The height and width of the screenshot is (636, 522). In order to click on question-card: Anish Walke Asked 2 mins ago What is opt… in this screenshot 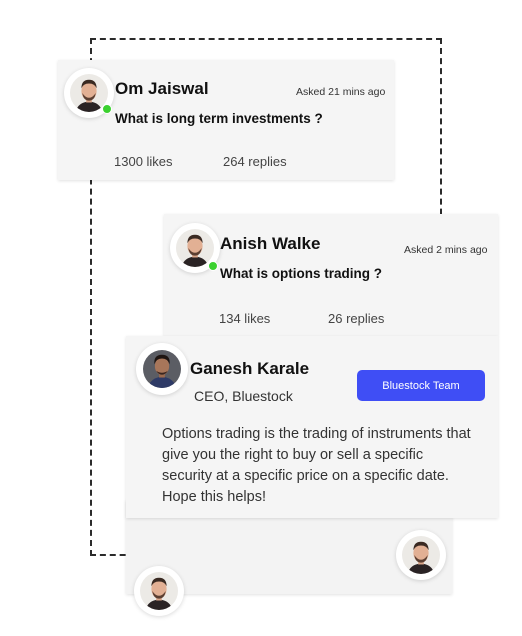, I will do `click(331, 275)`.